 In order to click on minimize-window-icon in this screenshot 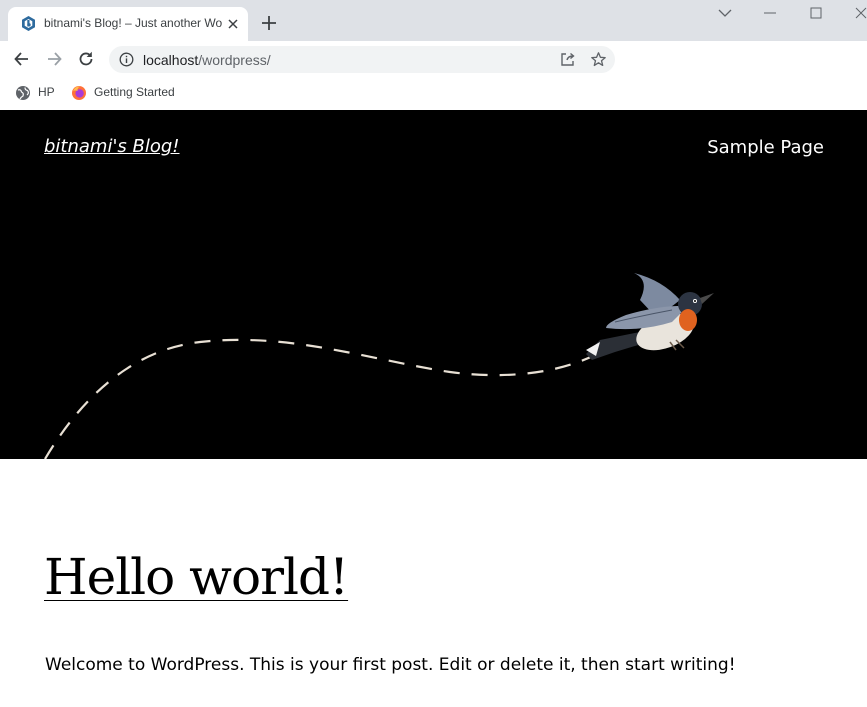, I will do `click(770, 13)`.